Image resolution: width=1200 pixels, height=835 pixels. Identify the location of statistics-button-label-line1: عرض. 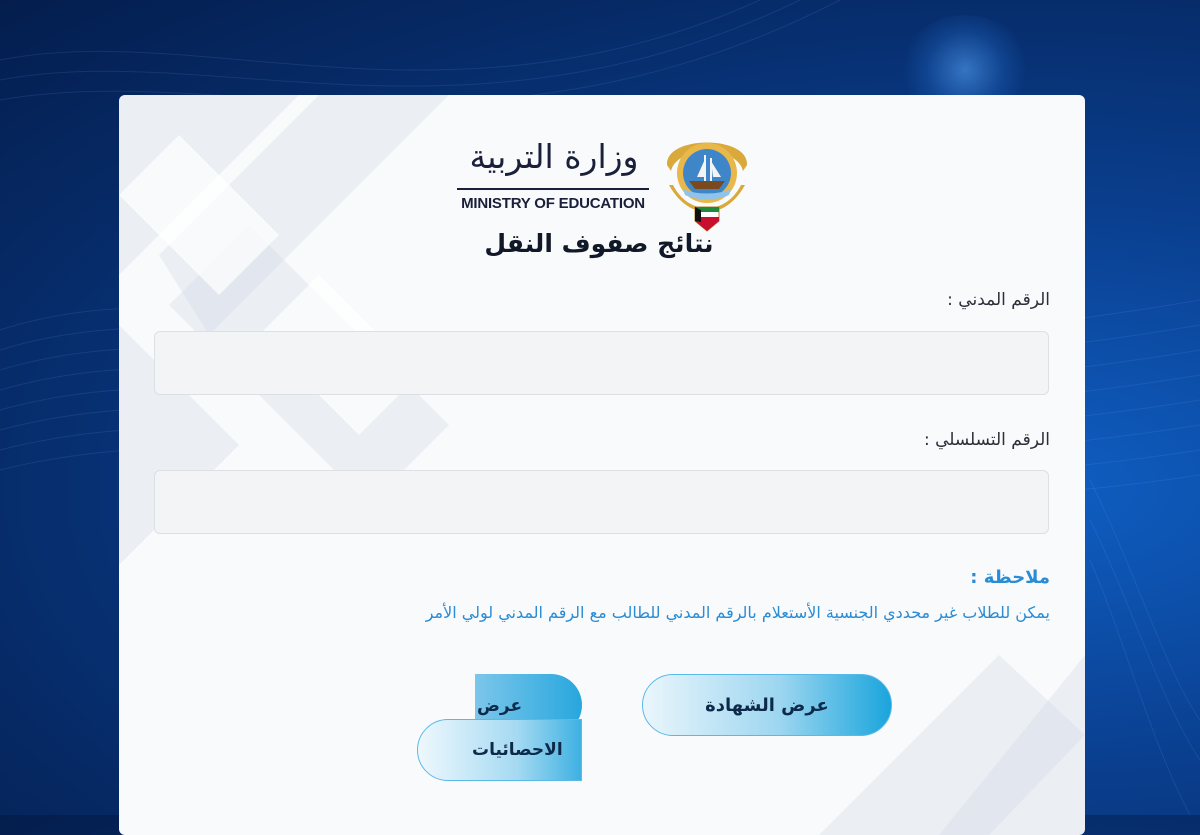
(500, 706).